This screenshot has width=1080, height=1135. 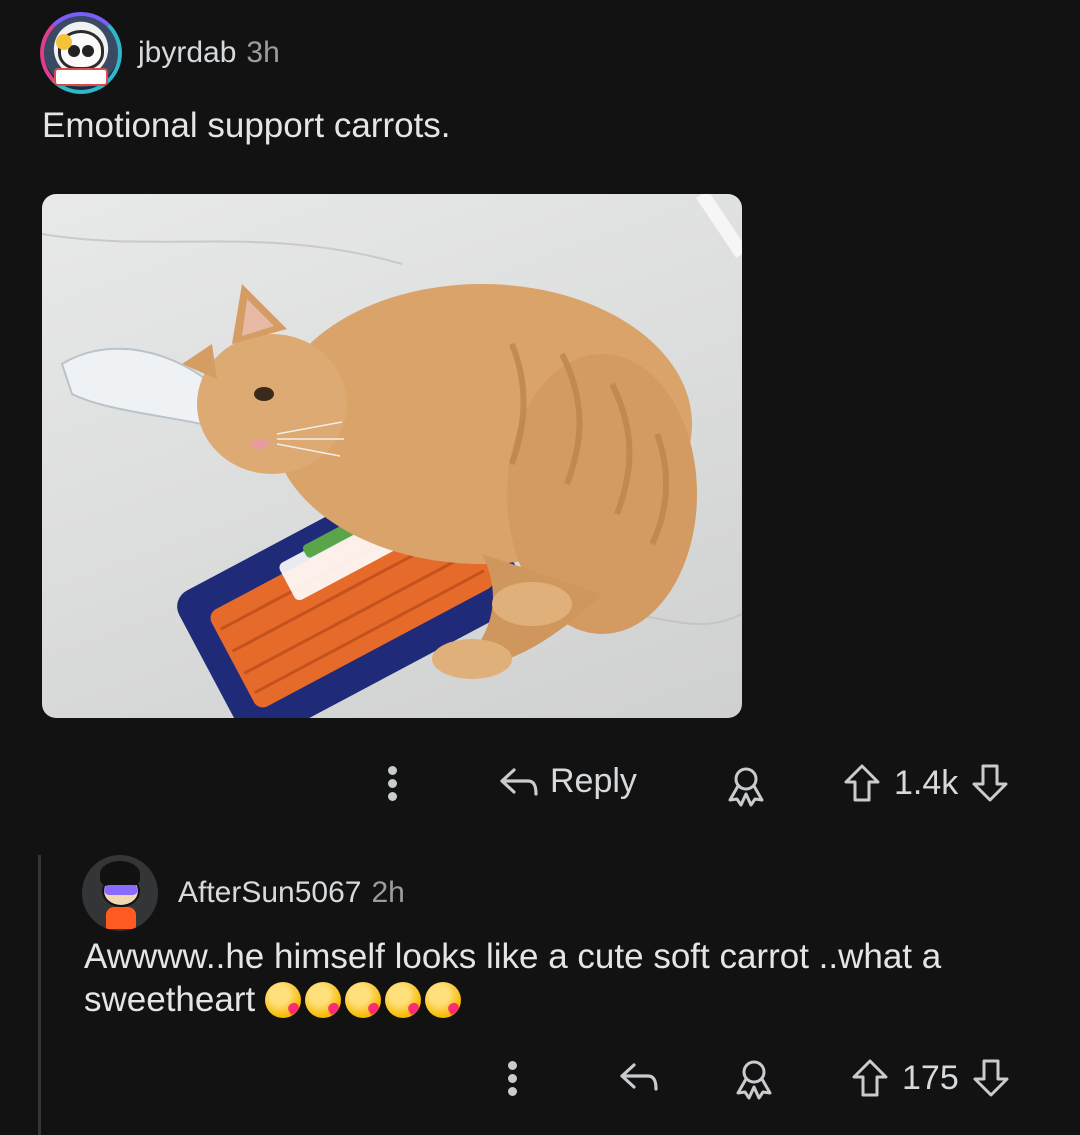 I want to click on vote-controls: 1.4k, so click(x=926, y=783).